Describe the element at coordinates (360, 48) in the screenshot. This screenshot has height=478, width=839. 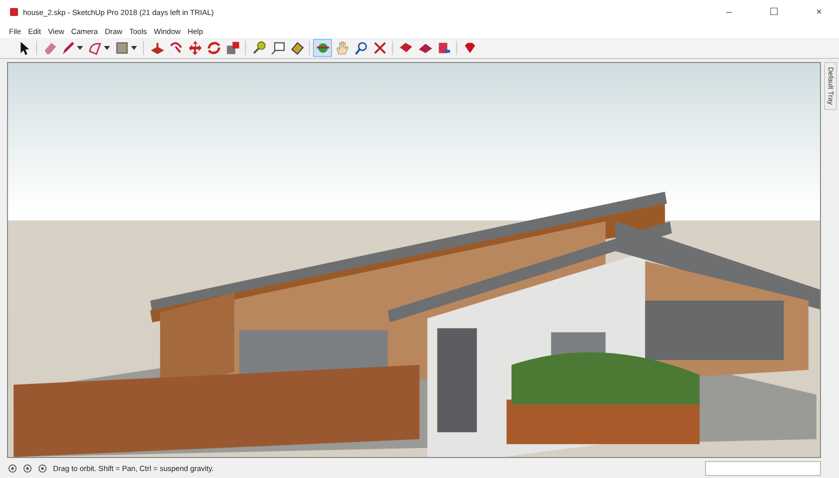
I see `zoom-icon` at that location.